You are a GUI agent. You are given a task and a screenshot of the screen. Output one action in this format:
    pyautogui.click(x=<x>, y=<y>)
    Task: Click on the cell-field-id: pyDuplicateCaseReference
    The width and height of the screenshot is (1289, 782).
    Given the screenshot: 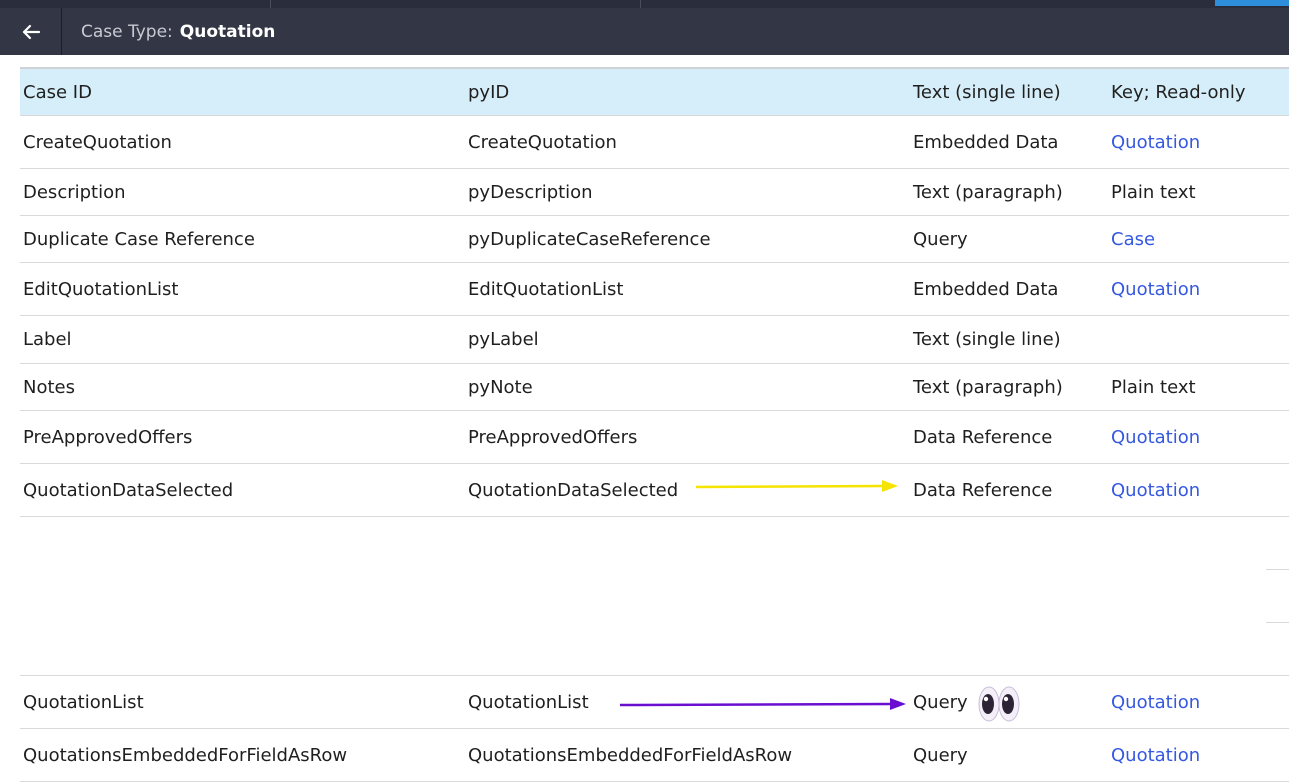 What is the action you would take?
    pyautogui.click(x=589, y=239)
    